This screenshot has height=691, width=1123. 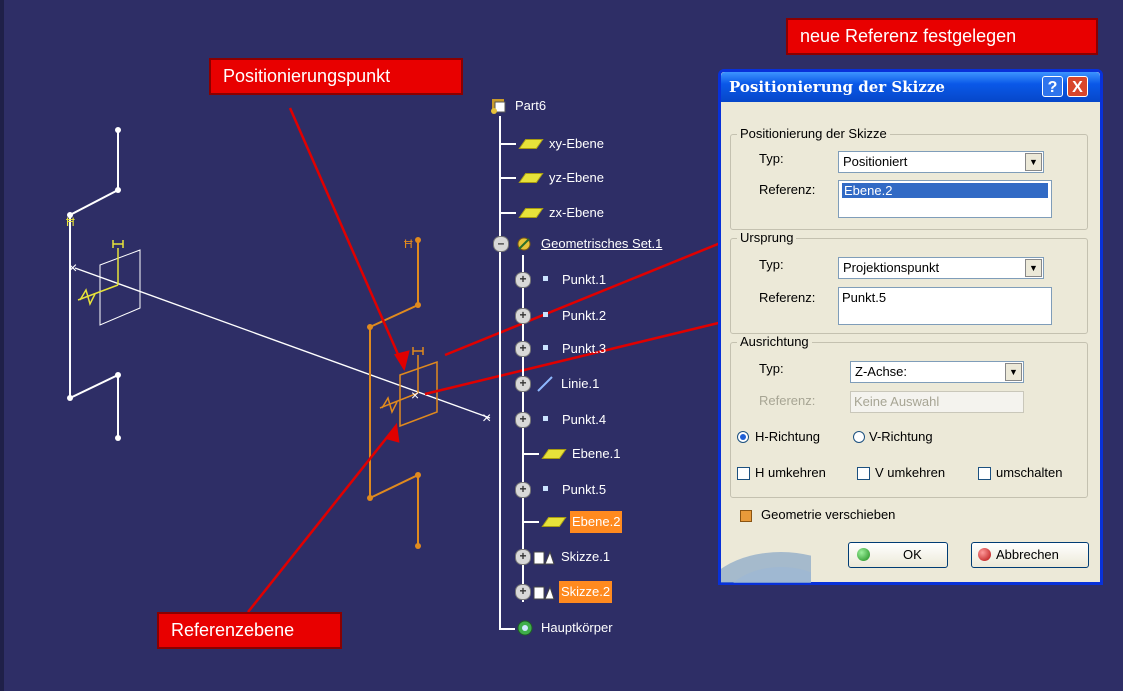 What do you see at coordinates (1077, 86) in the screenshot?
I see `close-button: X` at bounding box center [1077, 86].